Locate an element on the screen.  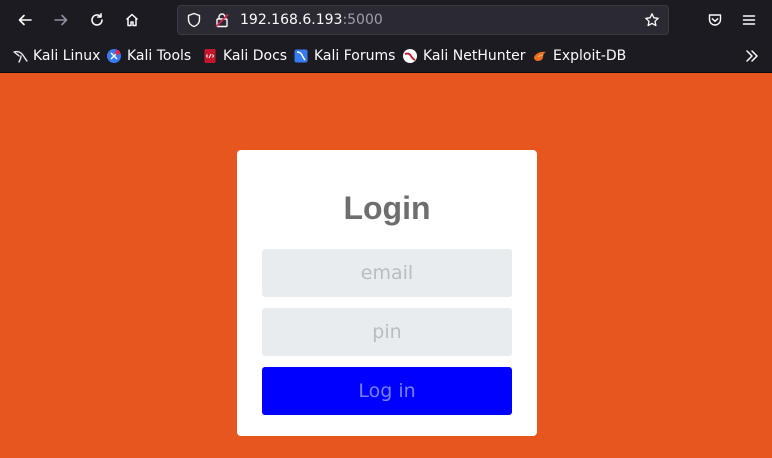
address-bar: 192.168.6.193:5000 is located at coordinates (423, 20).